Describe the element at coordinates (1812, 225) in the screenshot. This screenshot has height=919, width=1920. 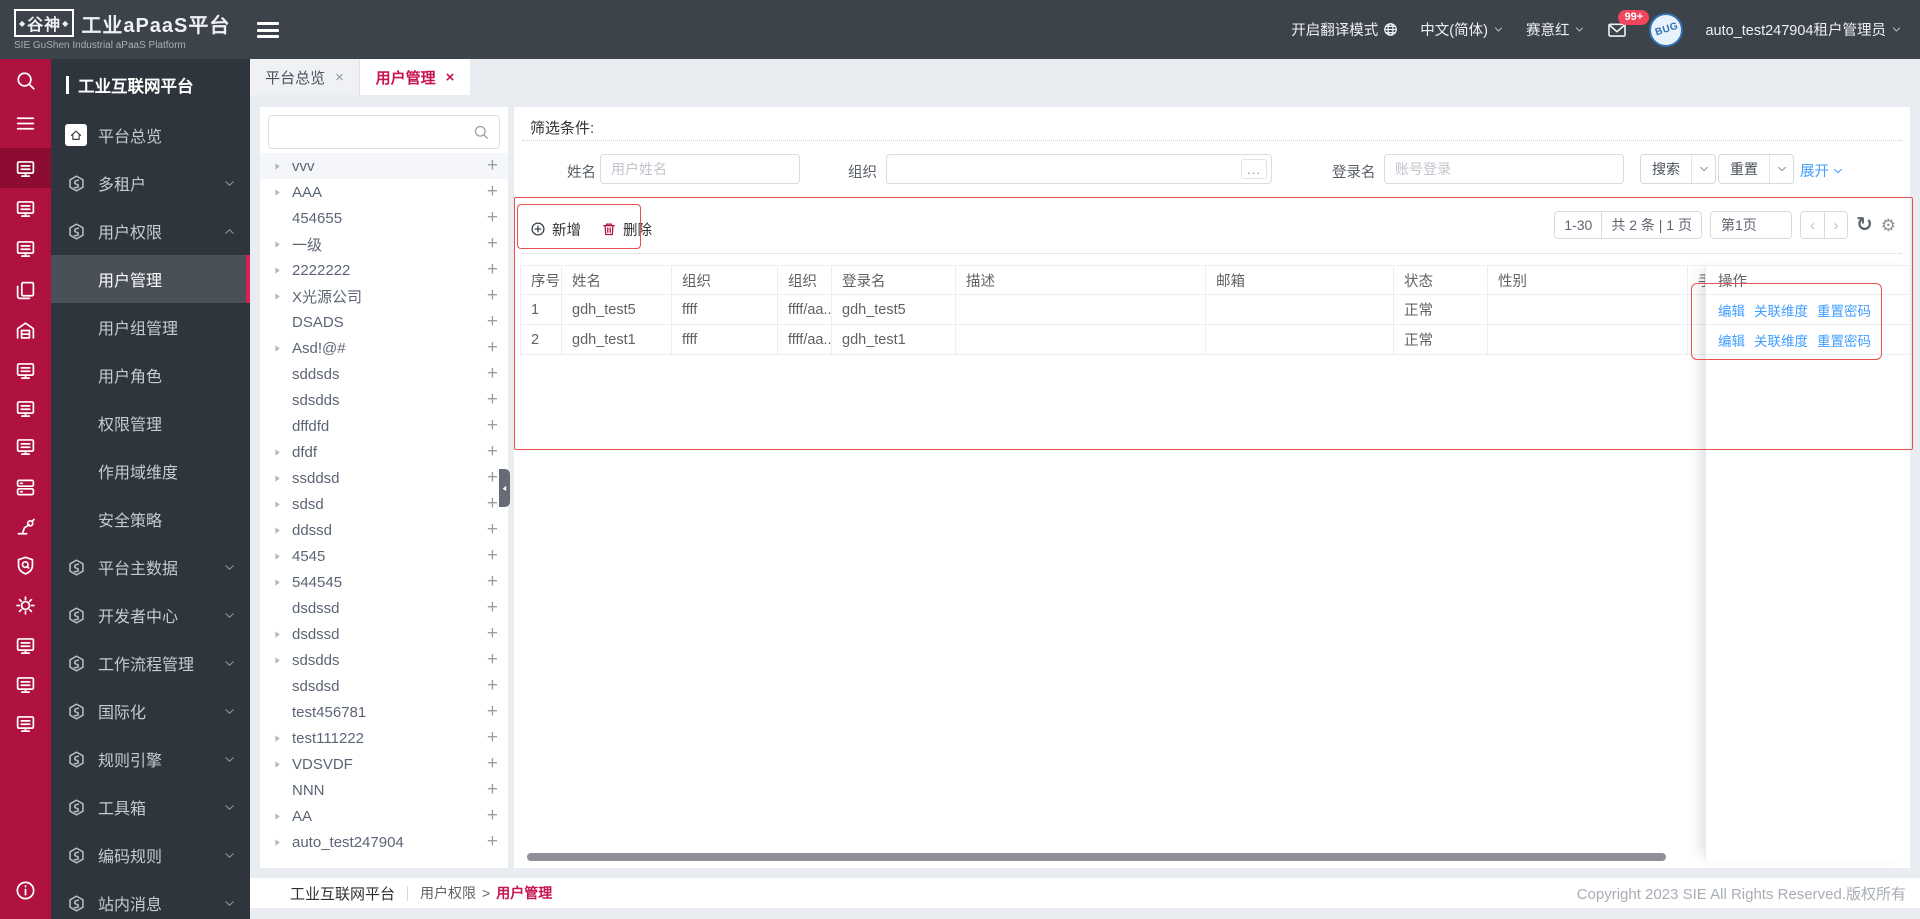
I see `prev-page-button: ‹` at that location.